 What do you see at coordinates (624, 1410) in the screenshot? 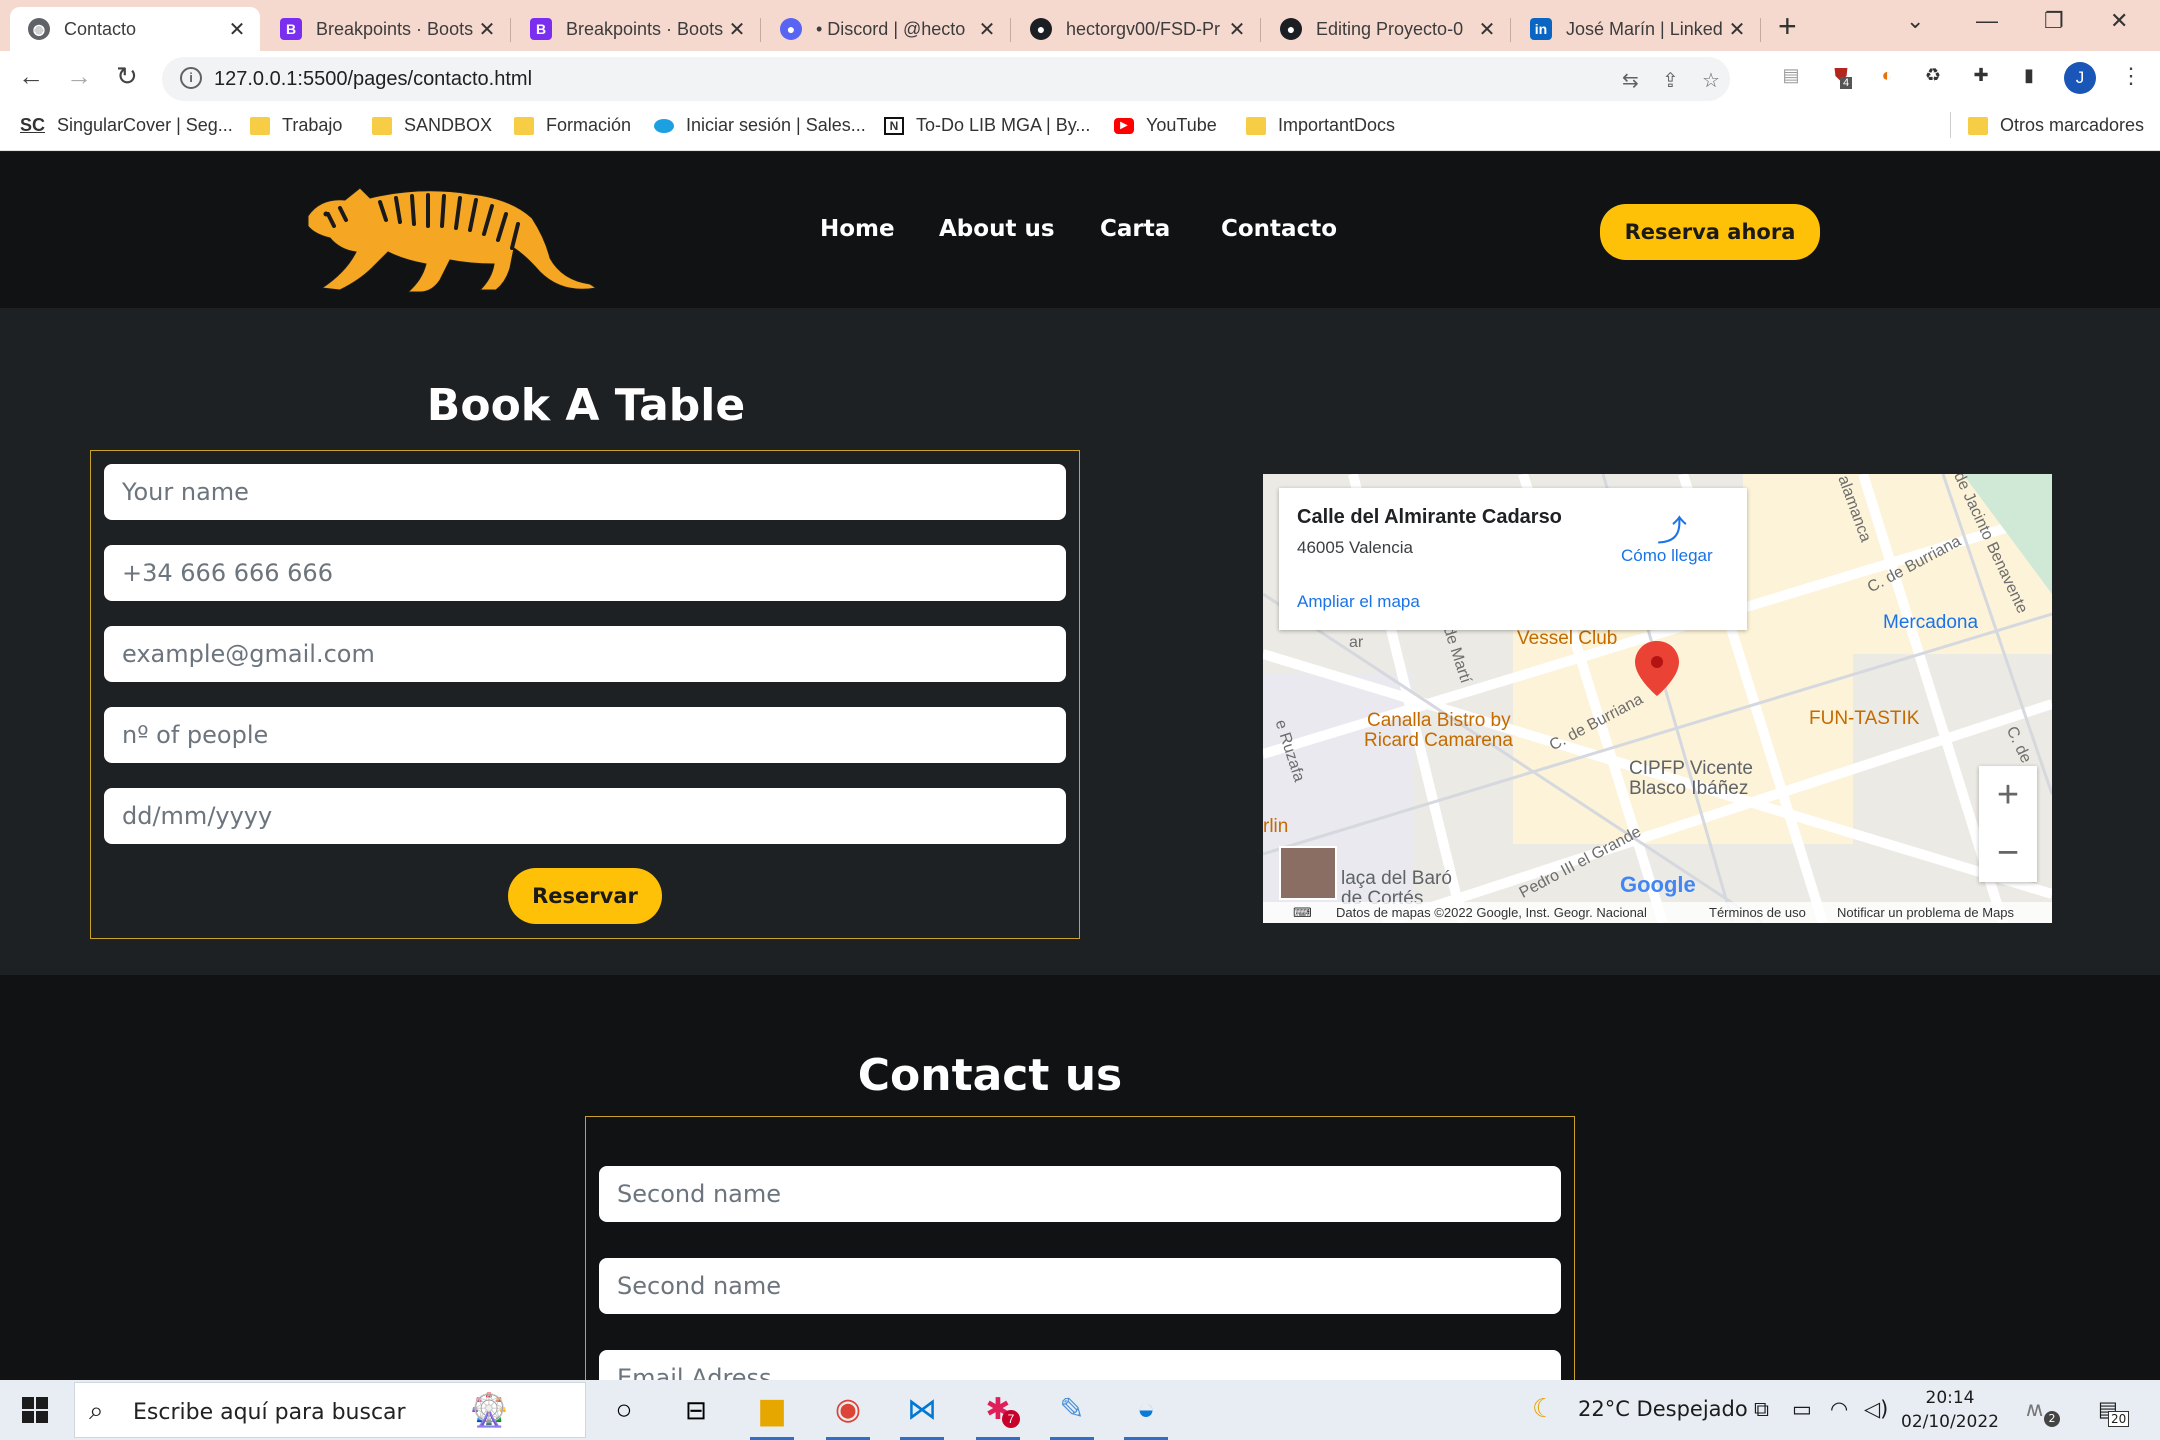
I see `cortana-icon: ○` at bounding box center [624, 1410].